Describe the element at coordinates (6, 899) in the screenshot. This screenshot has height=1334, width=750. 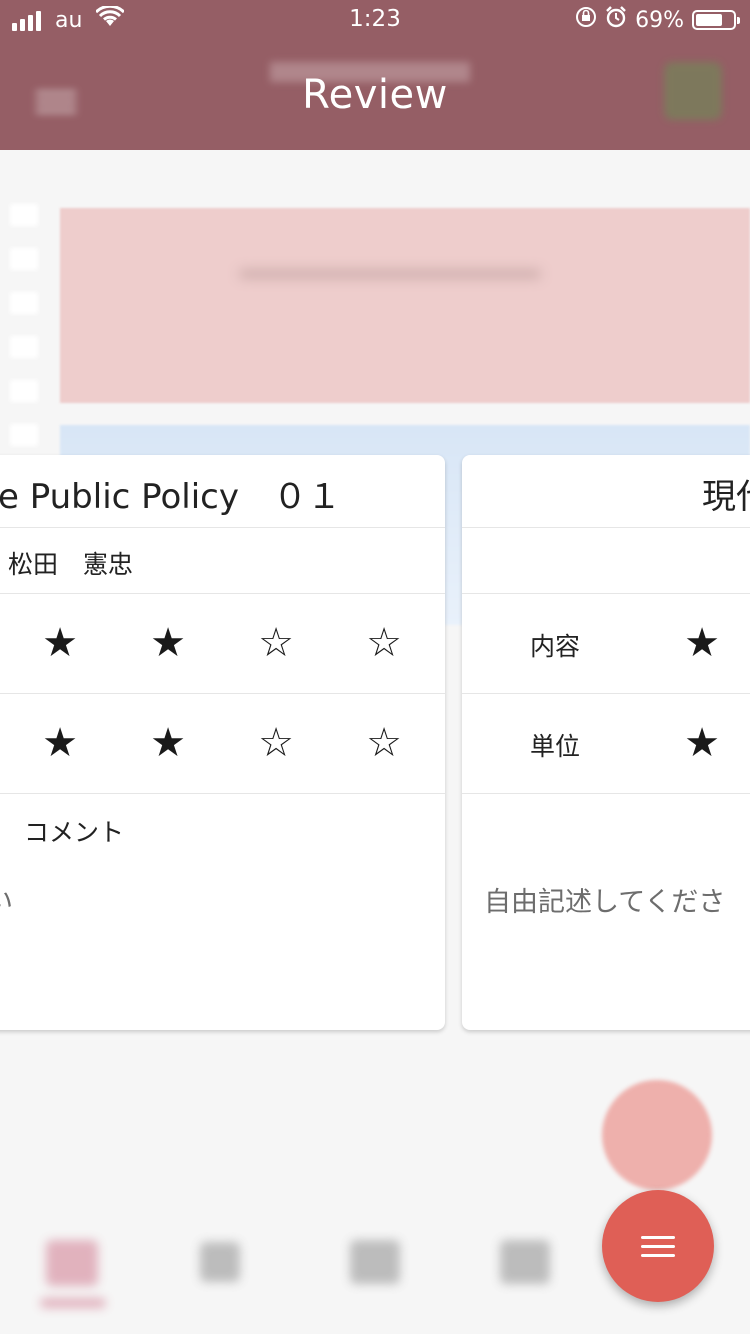
I see `comment-input: い` at that location.